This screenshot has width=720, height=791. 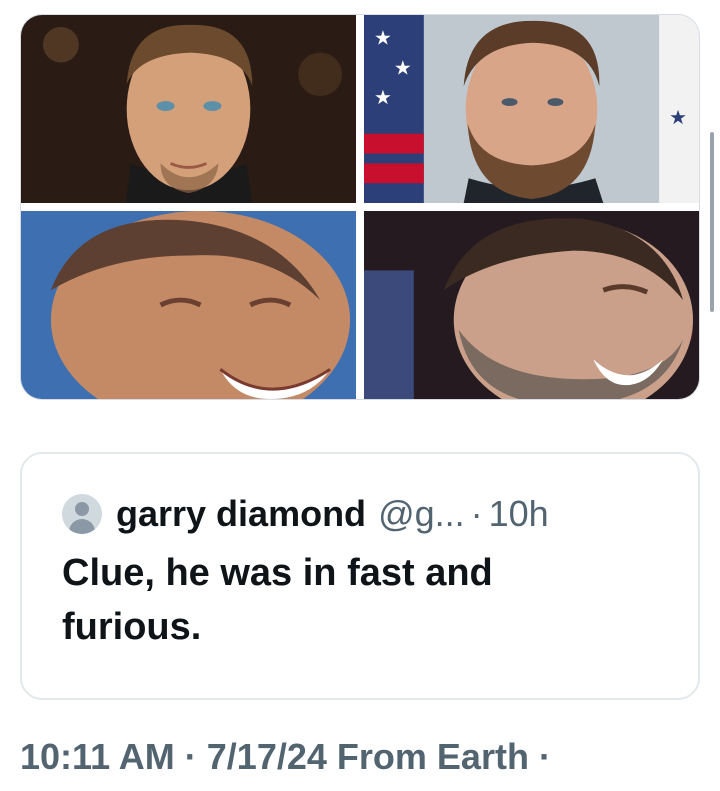 What do you see at coordinates (267, 756) in the screenshot?
I see `post-date: 7/17/24` at bounding box center [267, 756].